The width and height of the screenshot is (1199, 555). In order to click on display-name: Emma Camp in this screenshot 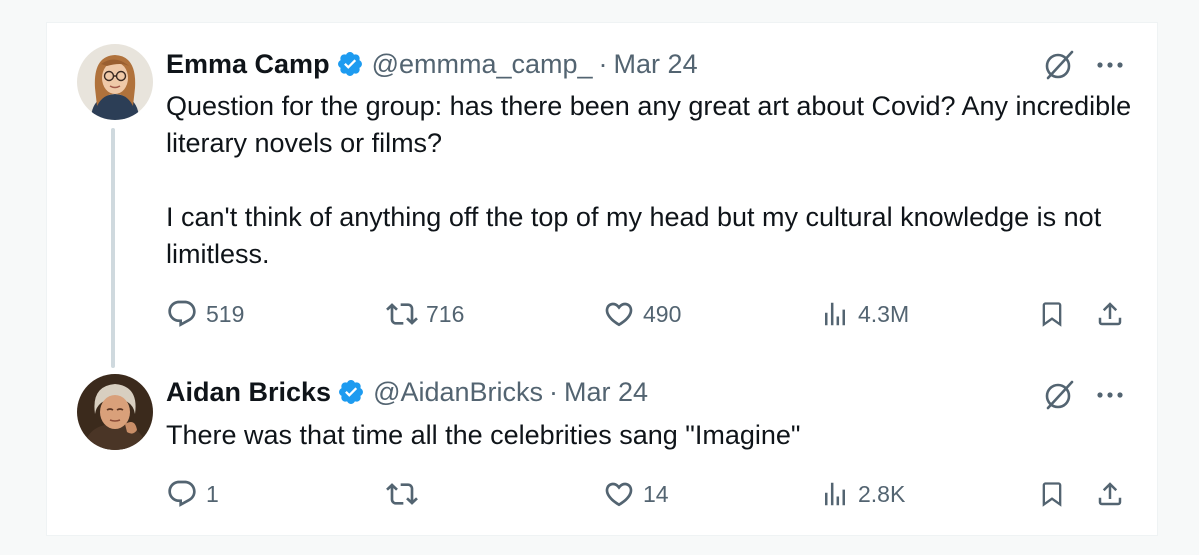, I will do `click(248, 64)`.